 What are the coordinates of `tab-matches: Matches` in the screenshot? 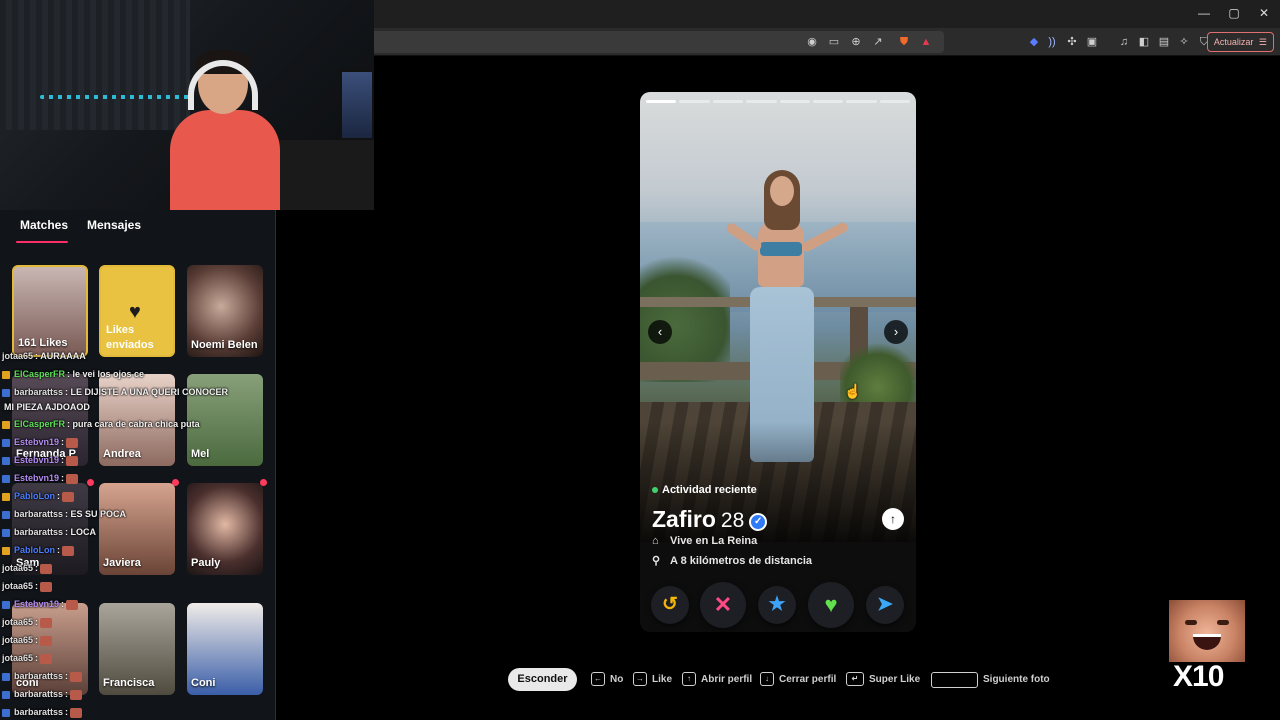 It's located at (44, 225).